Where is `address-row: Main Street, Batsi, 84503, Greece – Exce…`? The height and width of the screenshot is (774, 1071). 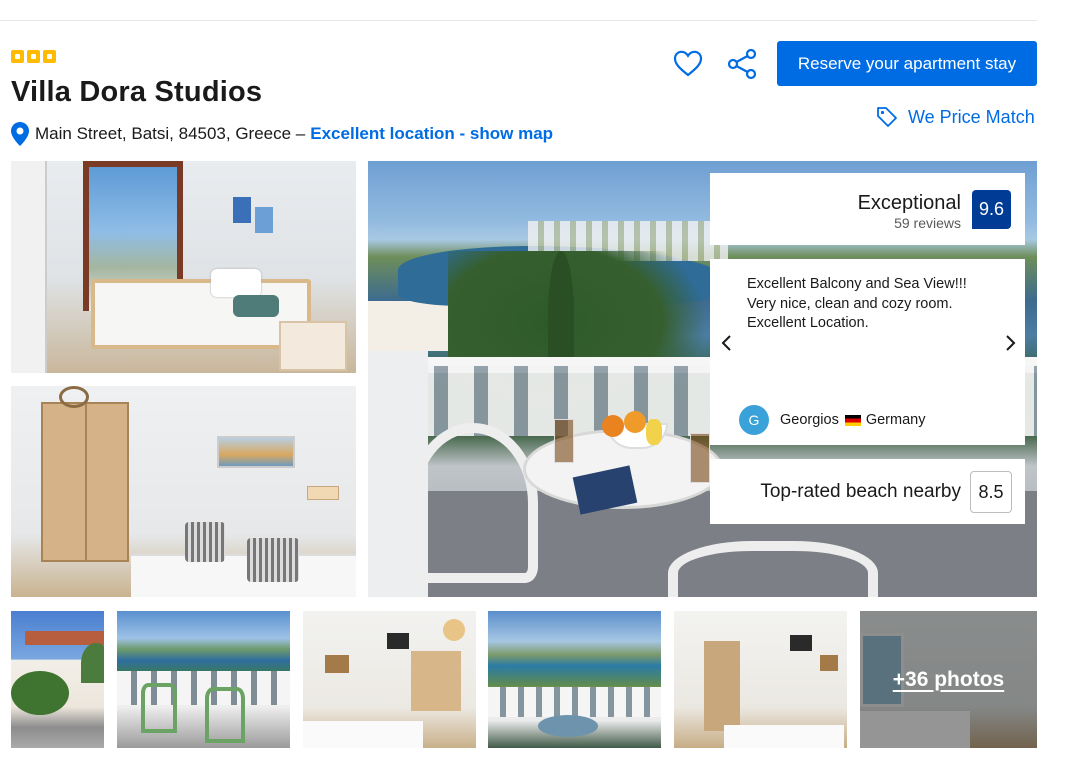 address-row: Main Street, Batsi, 84503, Greece – Exce… is located at coordinates (282, 134).